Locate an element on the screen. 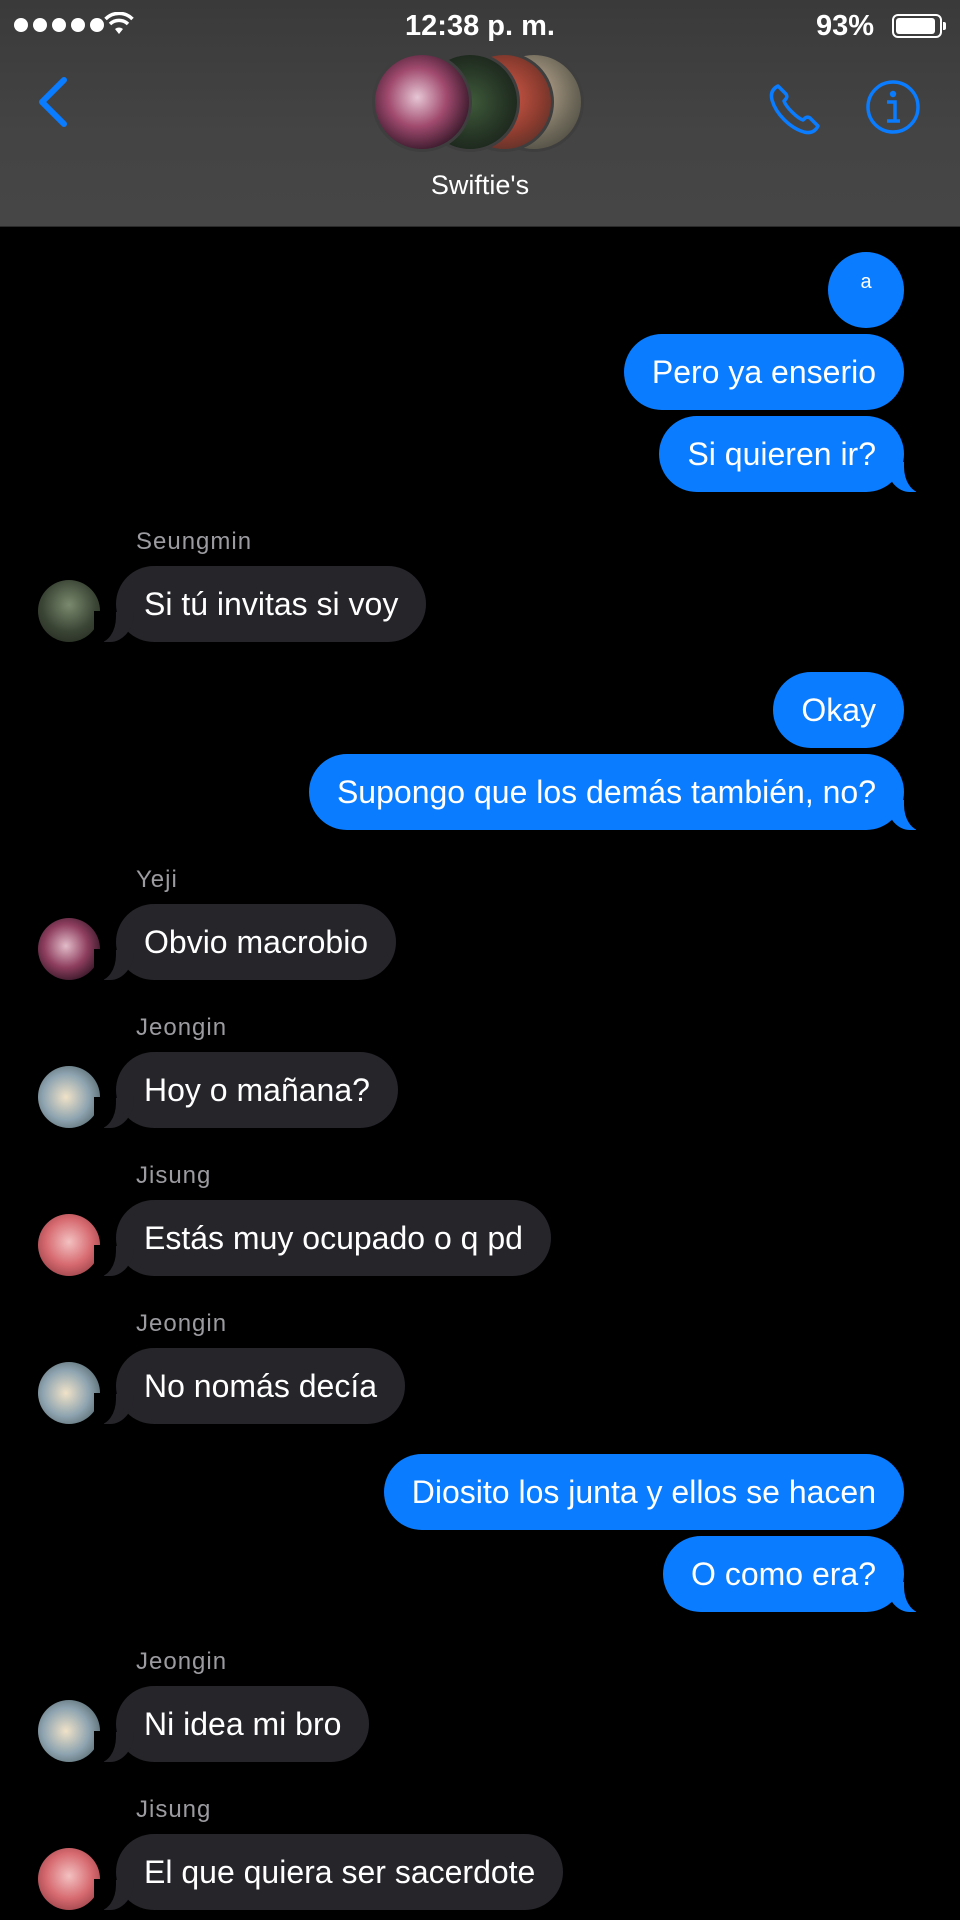 This screenshot has height=1920, width=960. message-text: Diosito los junta y ellos se hacen is located at coordinates (643, 1492).